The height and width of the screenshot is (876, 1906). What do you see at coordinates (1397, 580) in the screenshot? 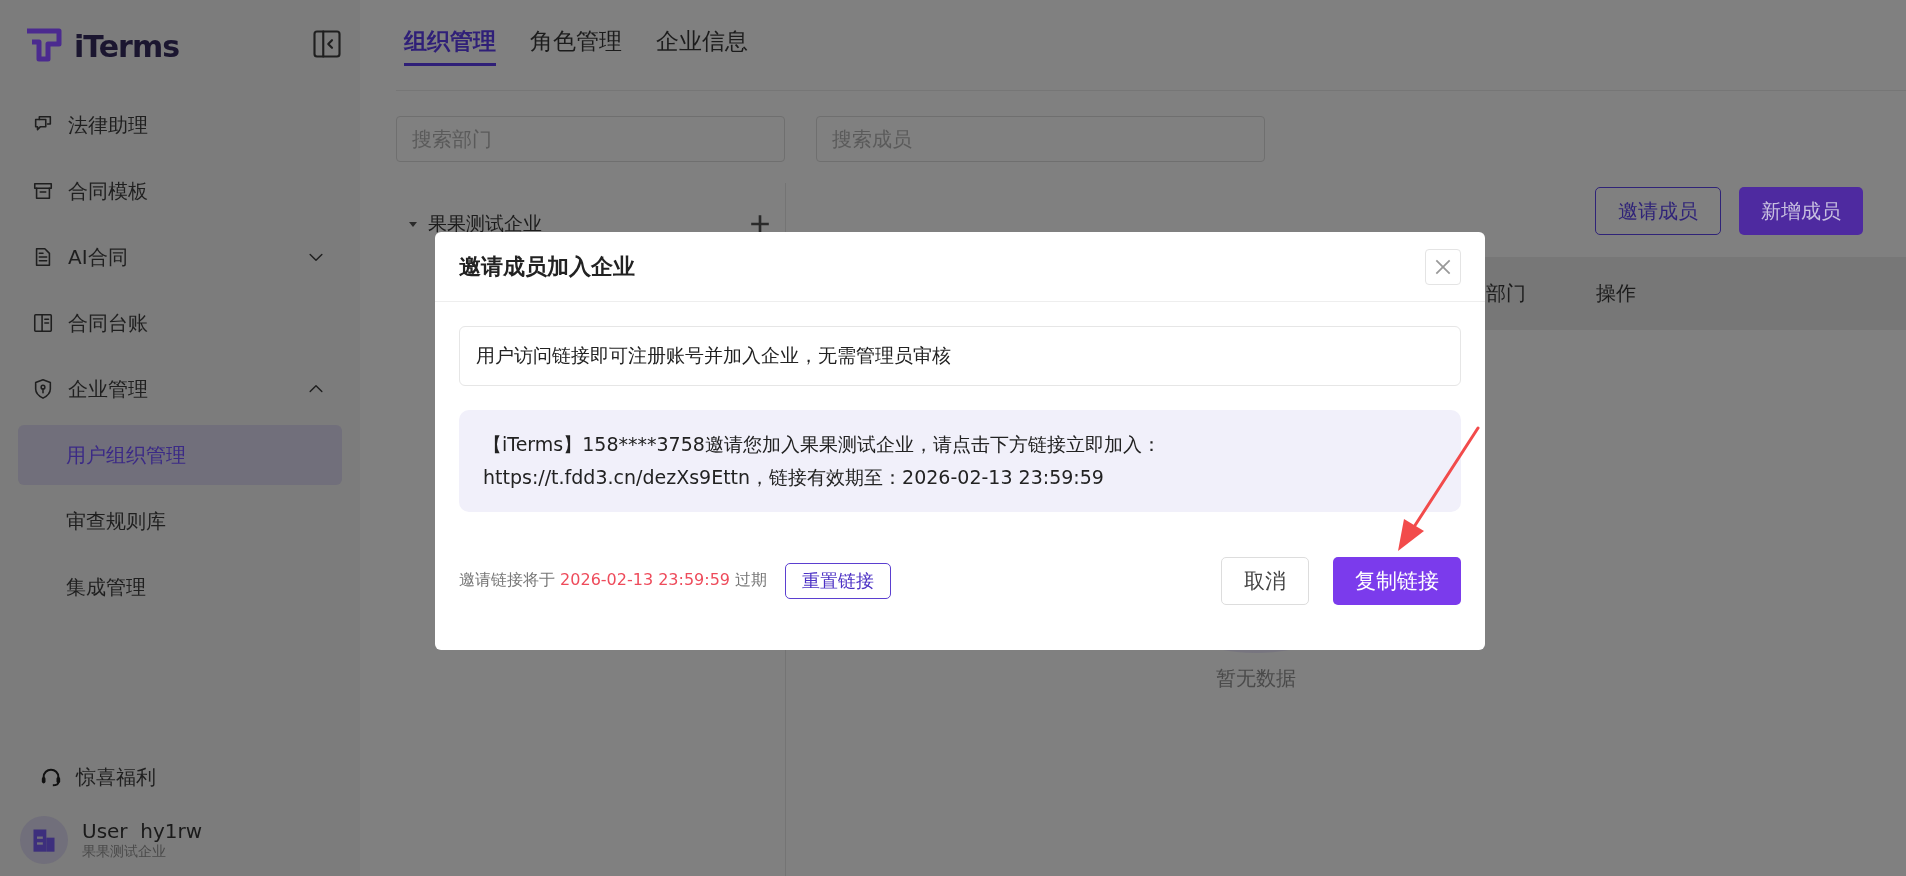
I see `copy-link-button: 复制链接` at bounding box center [1397, 580].